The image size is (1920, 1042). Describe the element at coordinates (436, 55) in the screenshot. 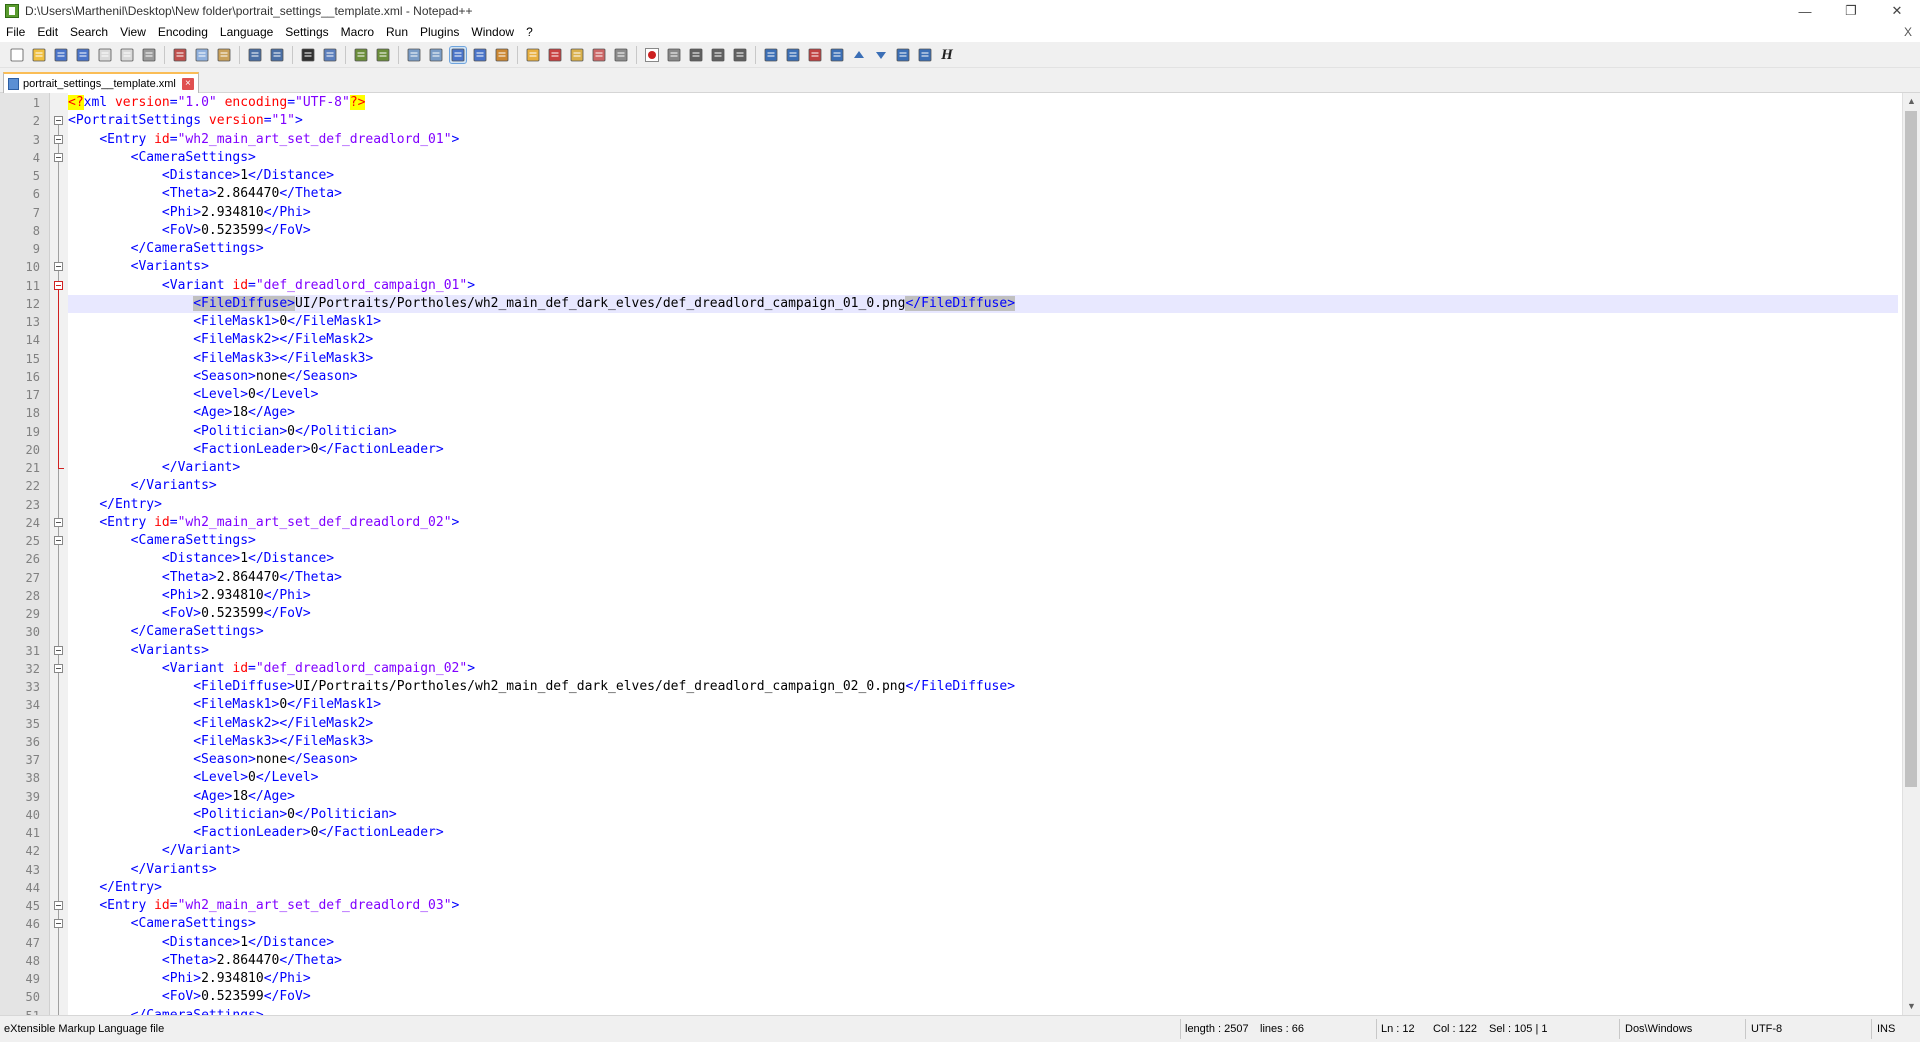

I see `sync-horizontal-icon` at that location.